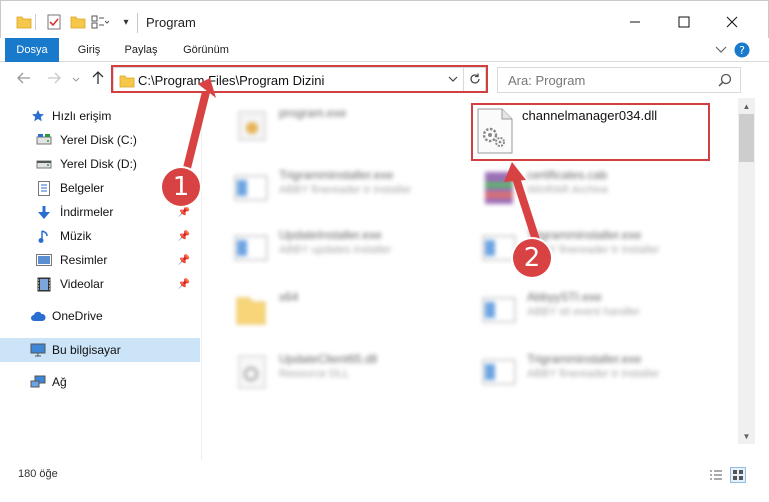 This screenshot has width=769, height=502. What do you see at coordinates (44, 188) in the screenshot?
I see `document-icon` at bounding box center [44, 188].